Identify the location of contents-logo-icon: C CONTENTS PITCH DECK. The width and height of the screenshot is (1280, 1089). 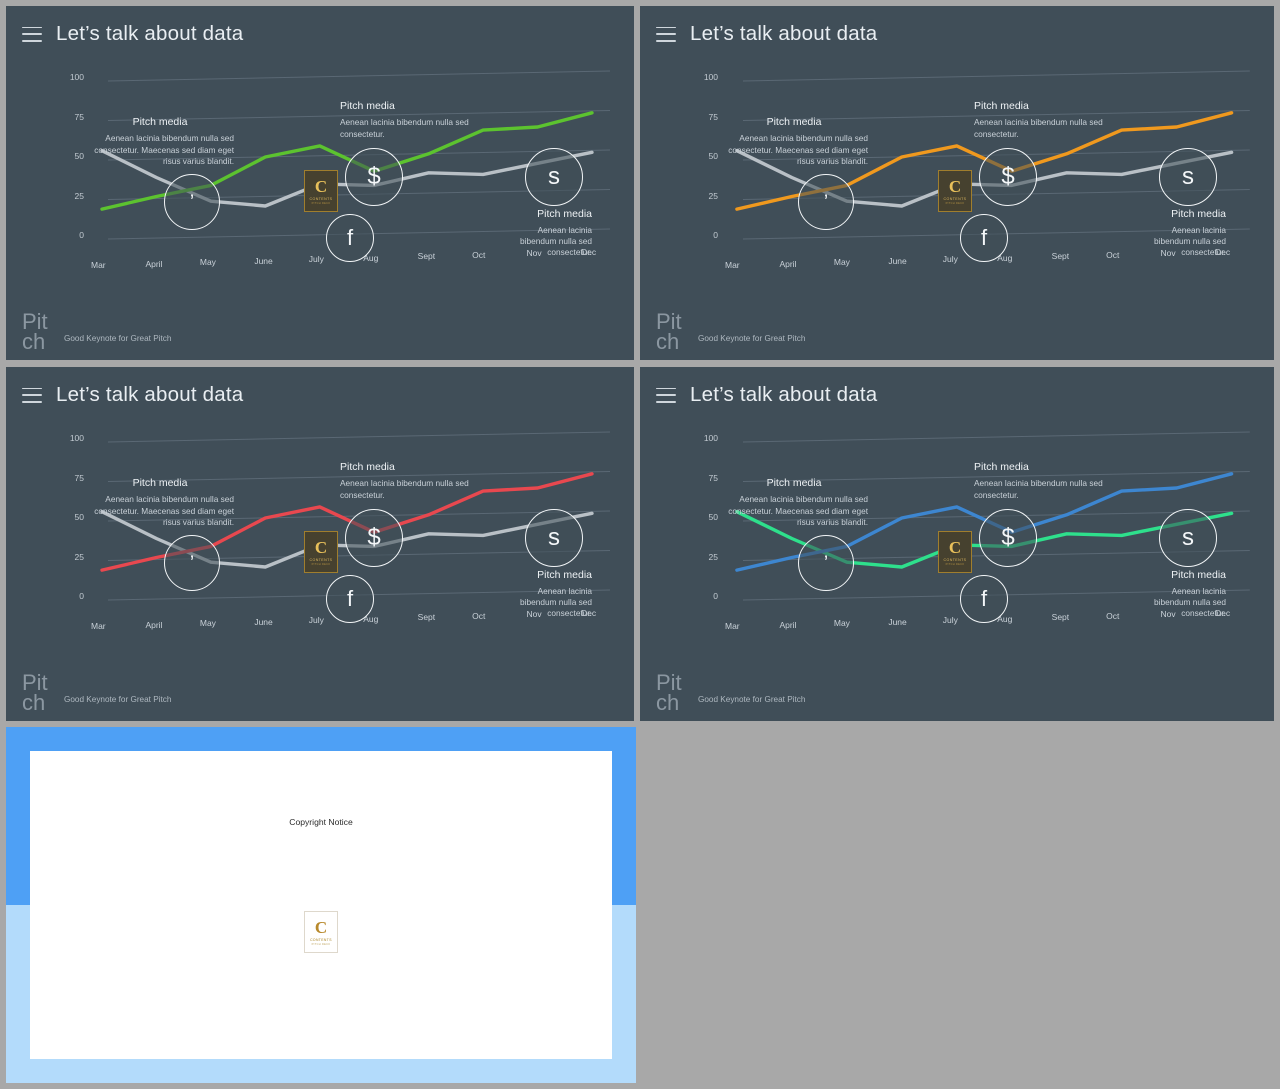
(321, 932).